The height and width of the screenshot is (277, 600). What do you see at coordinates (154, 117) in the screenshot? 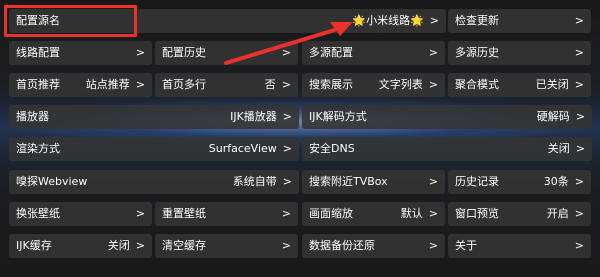
I see `setting-player: 播放器 IJK播放器 >` at bounding box center [154, 117].